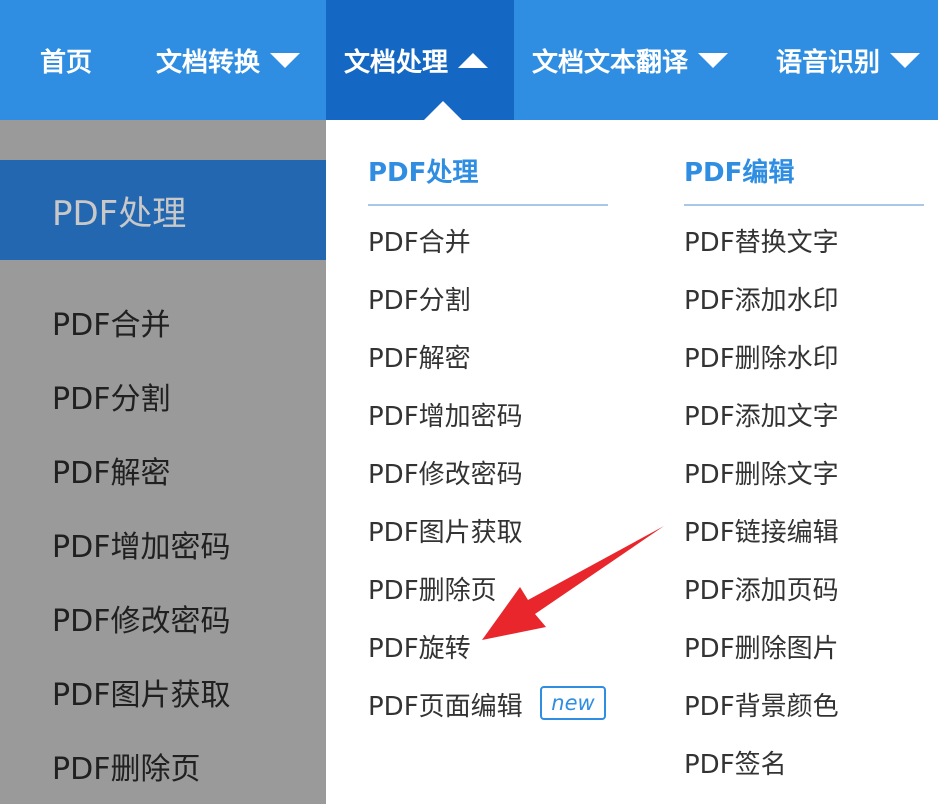  I want to click on annotation-arrow-icon, so click(573, 583).